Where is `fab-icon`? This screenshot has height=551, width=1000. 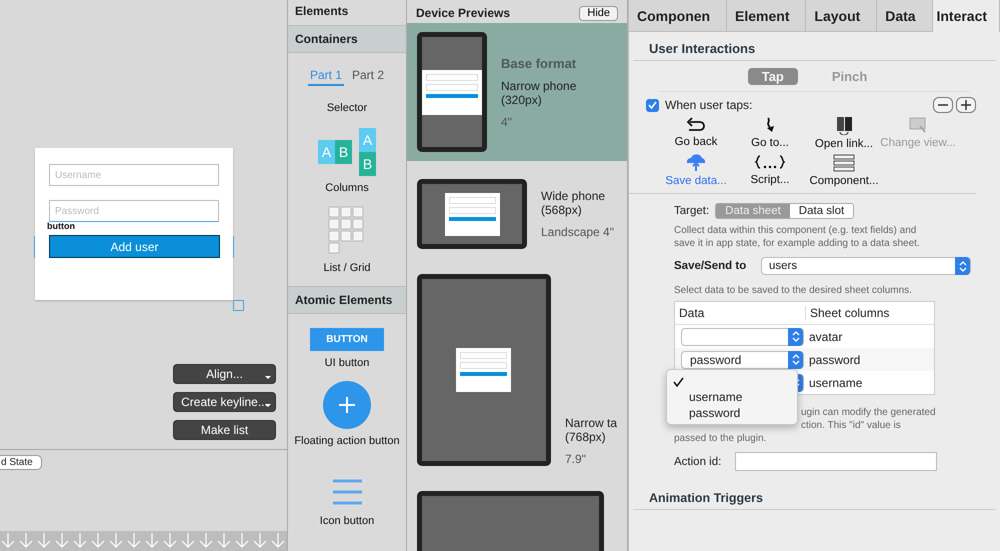 fab-icon is located at coordinates (347, 405).